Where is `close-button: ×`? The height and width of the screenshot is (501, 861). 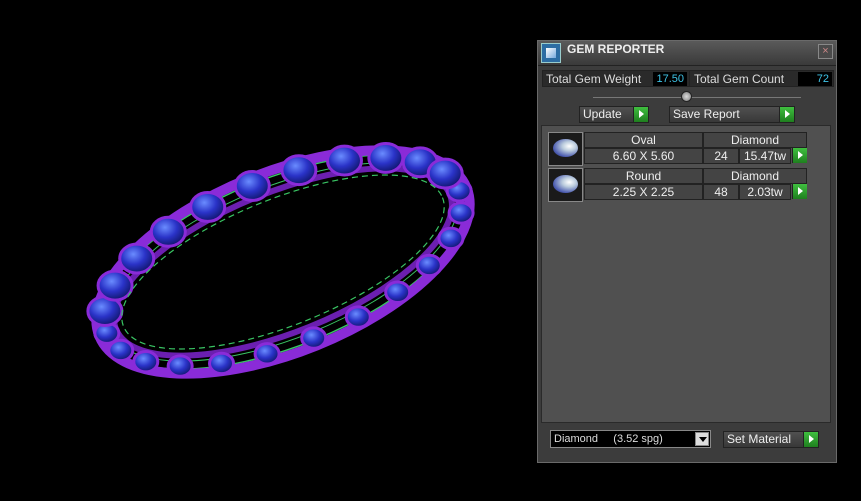
close-button: × is located at coordinates (825, 51).